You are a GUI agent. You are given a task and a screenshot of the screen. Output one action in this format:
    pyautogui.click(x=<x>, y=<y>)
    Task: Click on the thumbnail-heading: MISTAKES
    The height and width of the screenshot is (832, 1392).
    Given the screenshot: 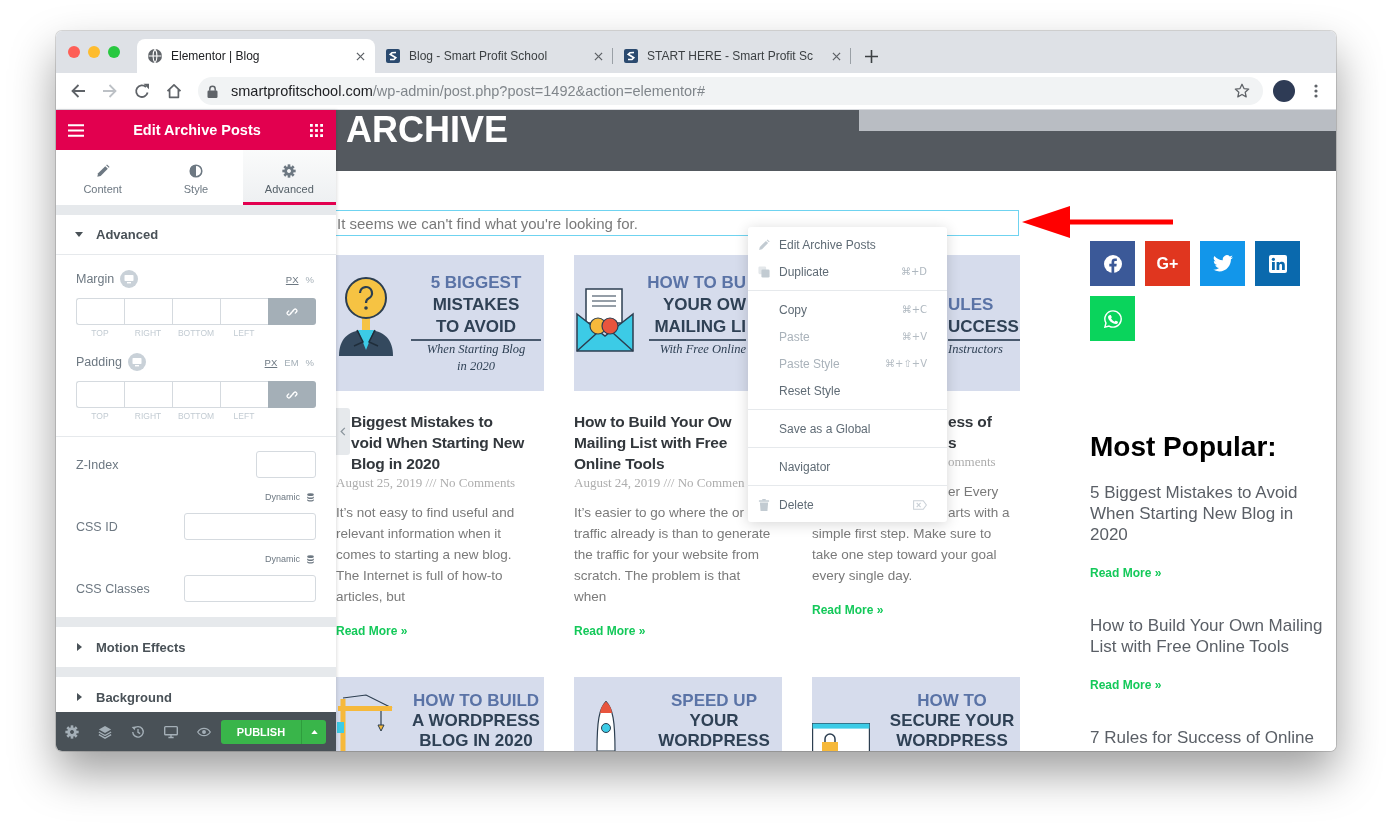 What is the action you would take?
    pyautogui.click(x=476, y=305)
    